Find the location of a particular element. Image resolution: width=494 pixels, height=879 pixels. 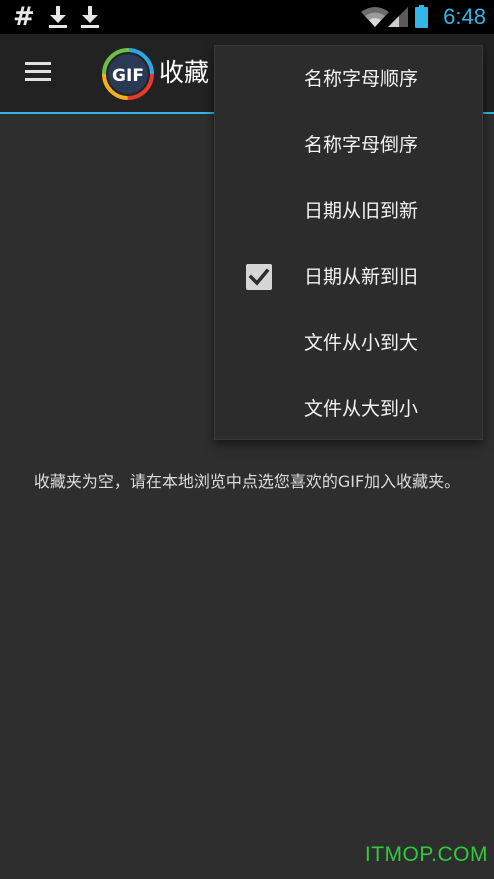

hash-icon: # is located at coordinates (24, 17).